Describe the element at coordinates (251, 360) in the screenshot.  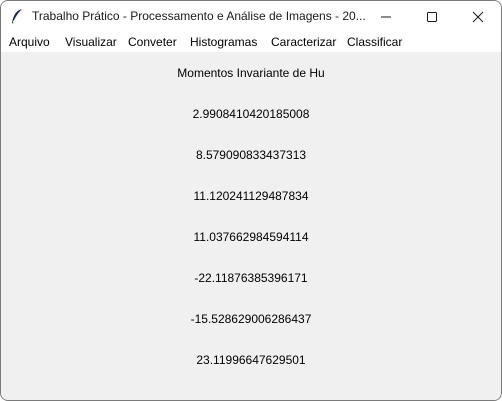
I see `hu-moment-value-7: 23.11996647629501` at that location.